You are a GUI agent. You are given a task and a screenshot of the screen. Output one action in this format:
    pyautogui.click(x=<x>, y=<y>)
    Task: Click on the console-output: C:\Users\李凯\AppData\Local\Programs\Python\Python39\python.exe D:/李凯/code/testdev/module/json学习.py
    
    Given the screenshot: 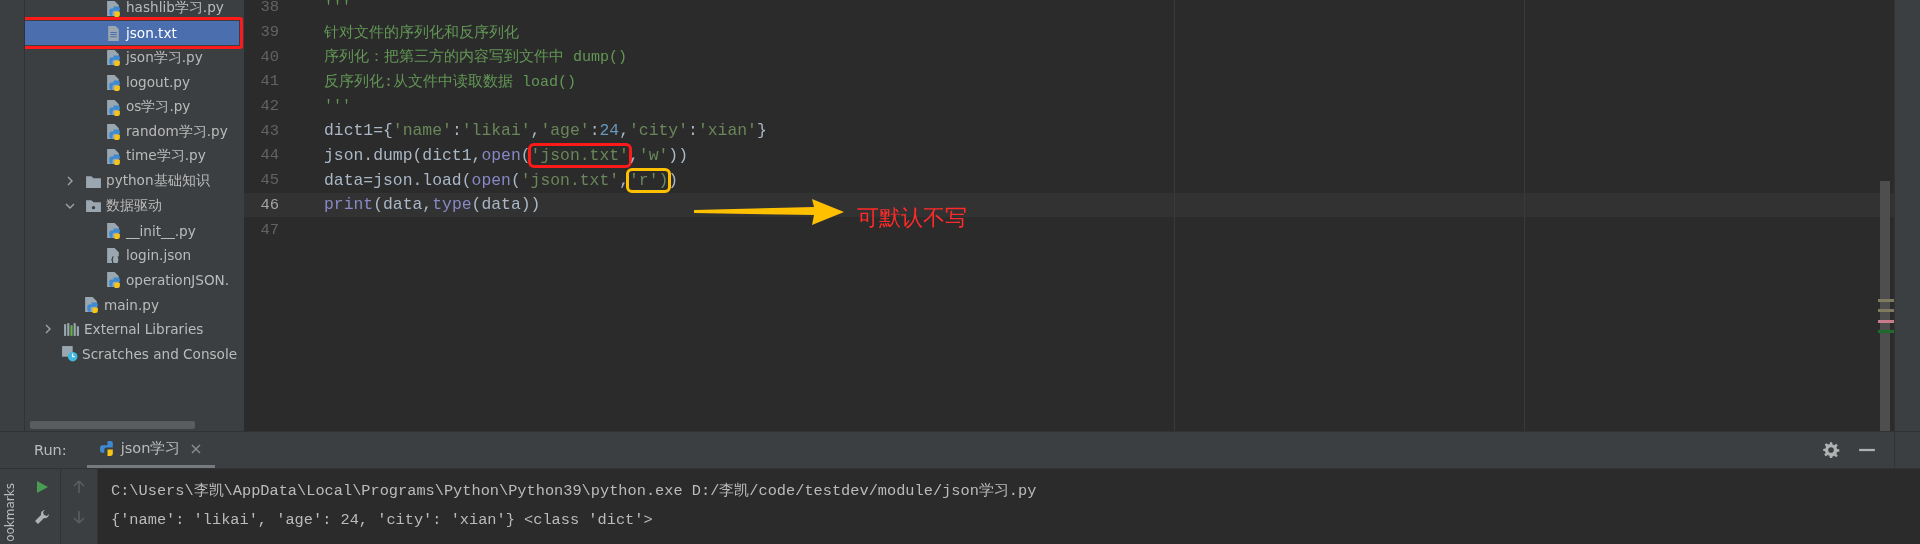 What is the action you would take?
    pyautogui.click(x=574, y=491)
    